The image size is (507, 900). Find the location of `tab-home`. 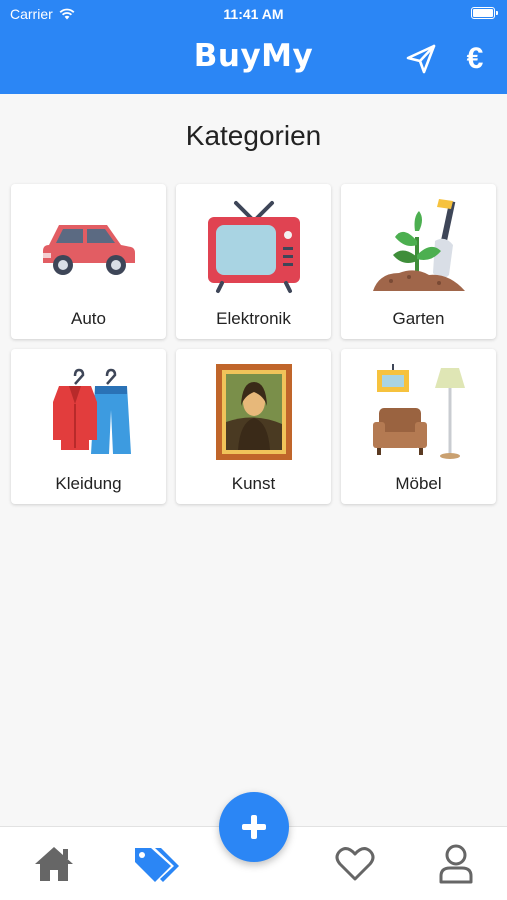

tab-home is located at coordinates (54, 864).